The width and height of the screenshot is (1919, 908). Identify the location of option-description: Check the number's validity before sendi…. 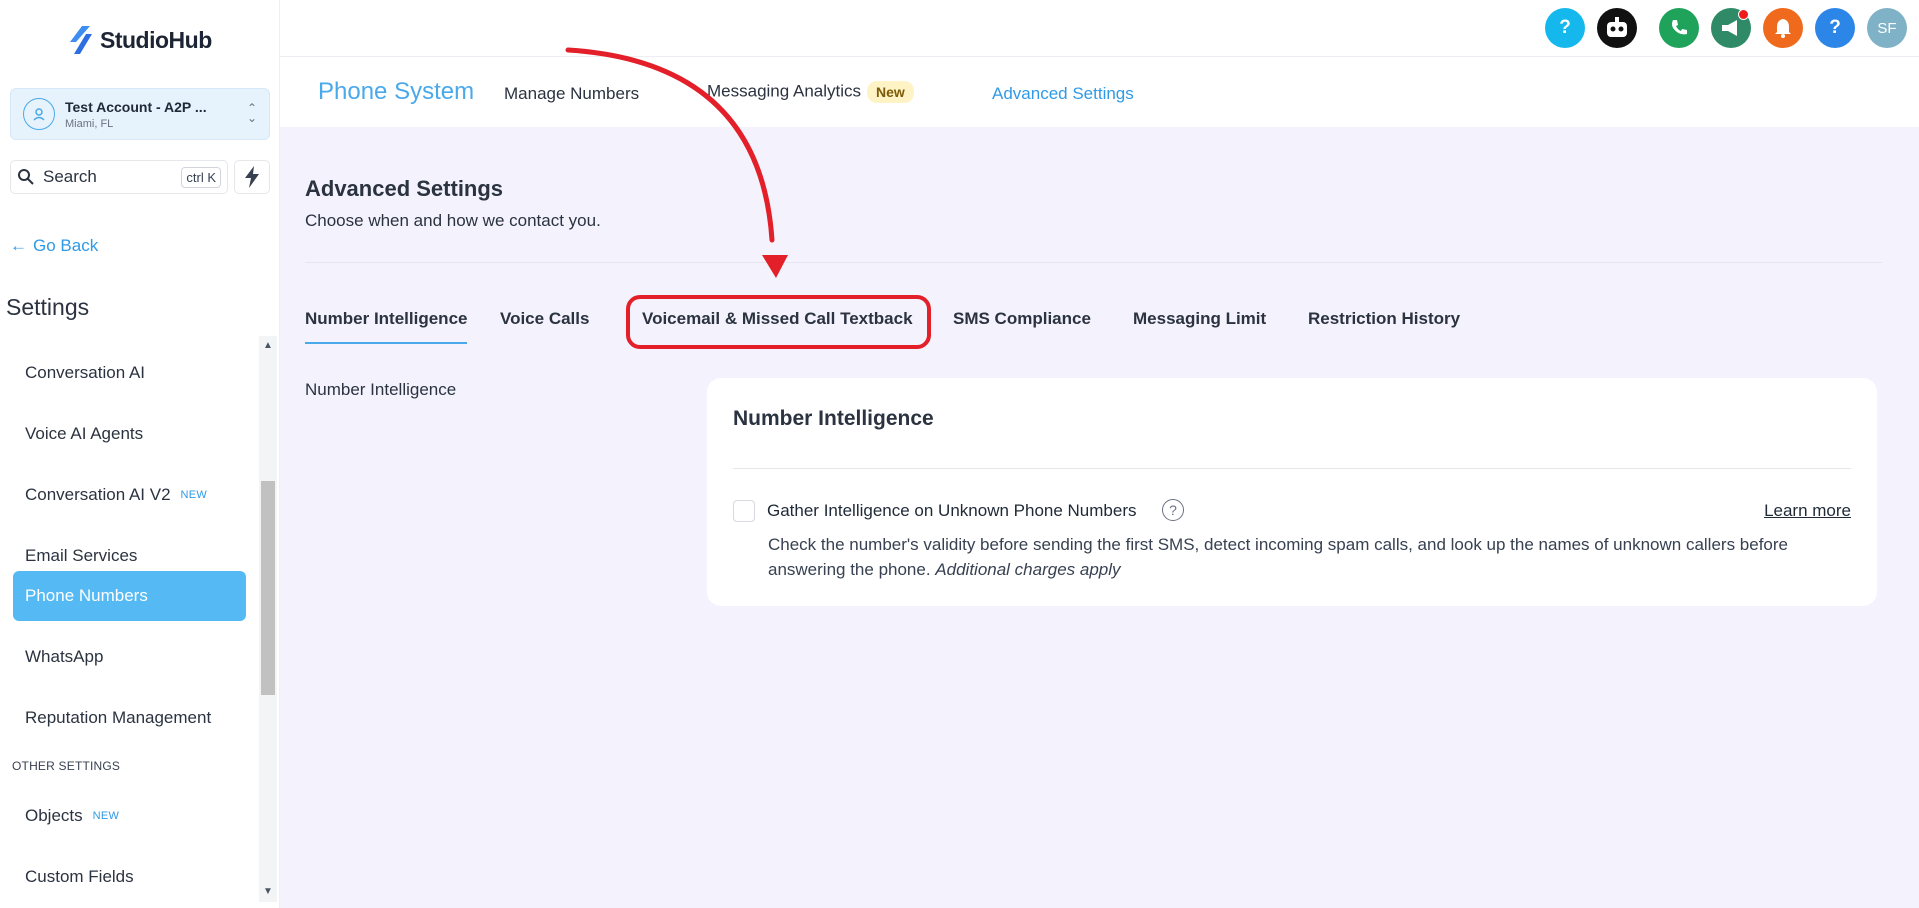
(1308, 557).